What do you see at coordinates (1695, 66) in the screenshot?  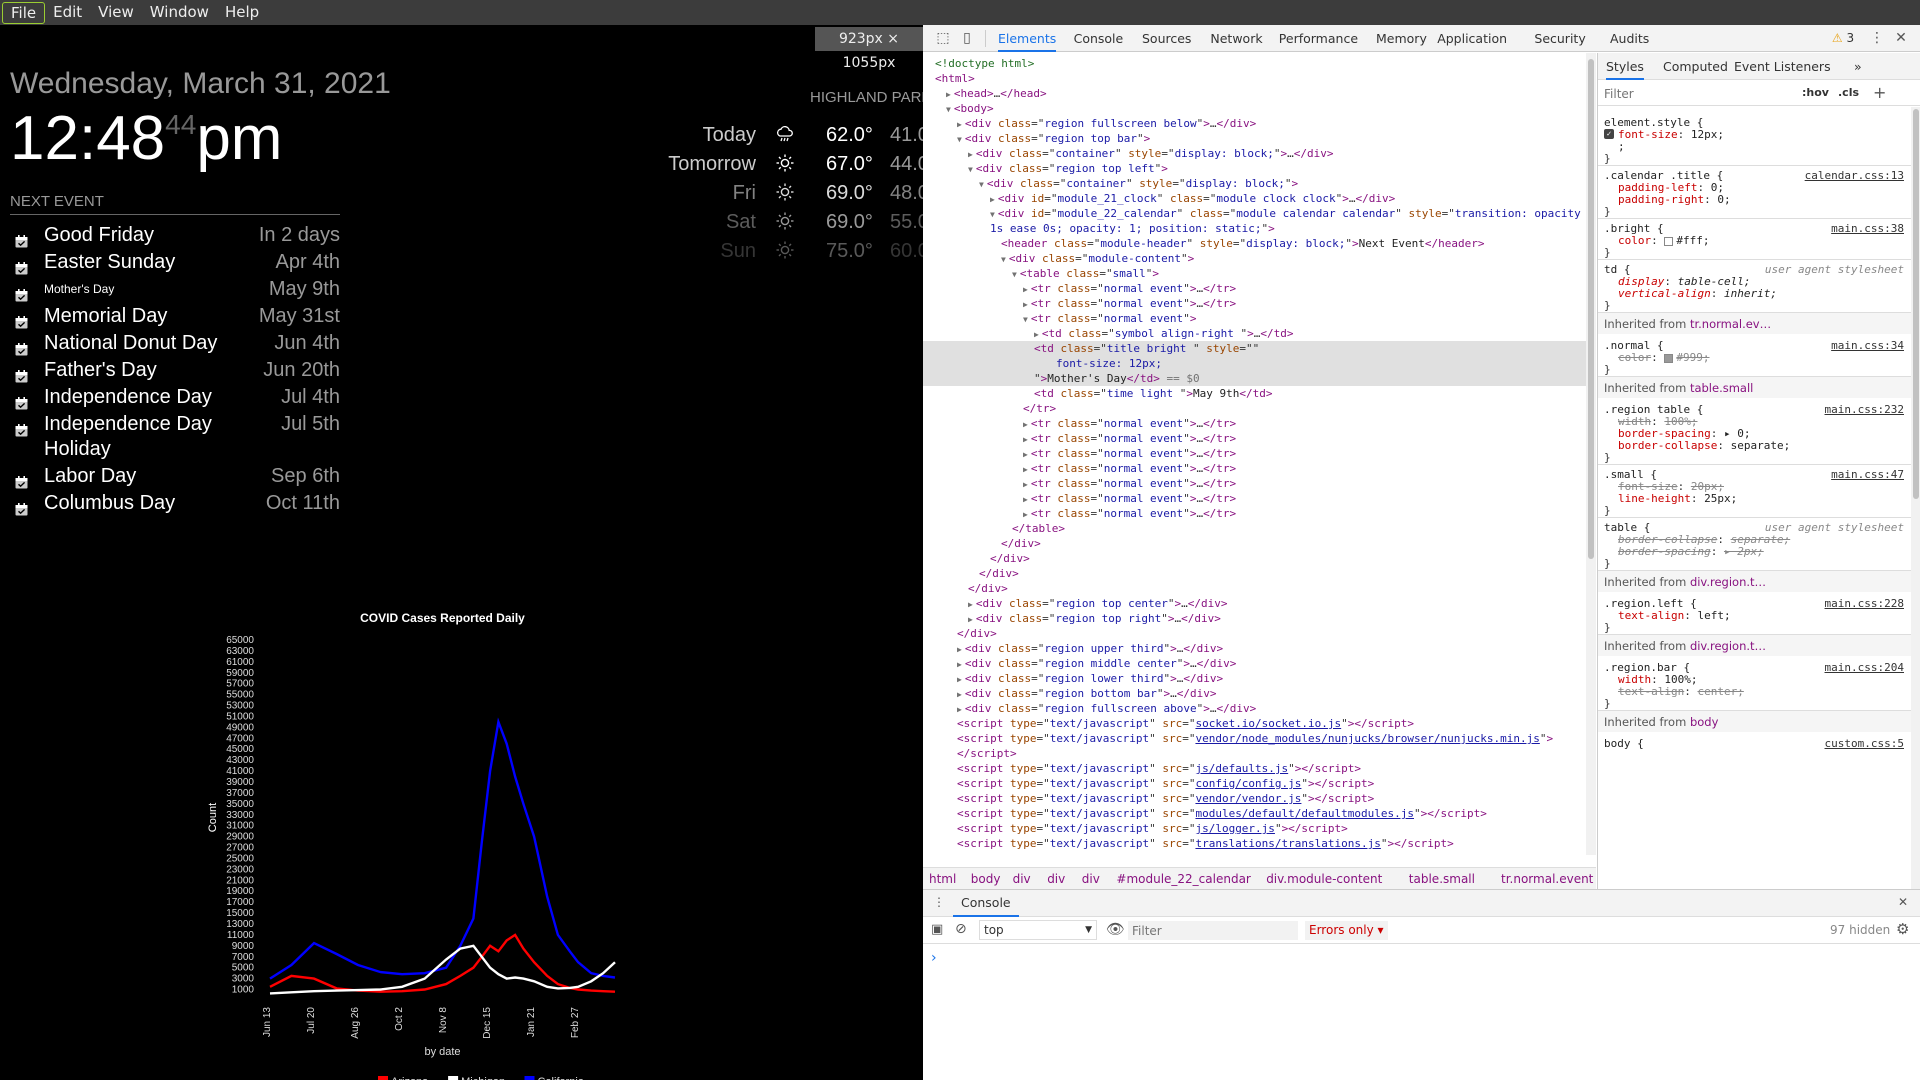 I see `styles-tab-1: Computed` at bounding box center [1695, 66].